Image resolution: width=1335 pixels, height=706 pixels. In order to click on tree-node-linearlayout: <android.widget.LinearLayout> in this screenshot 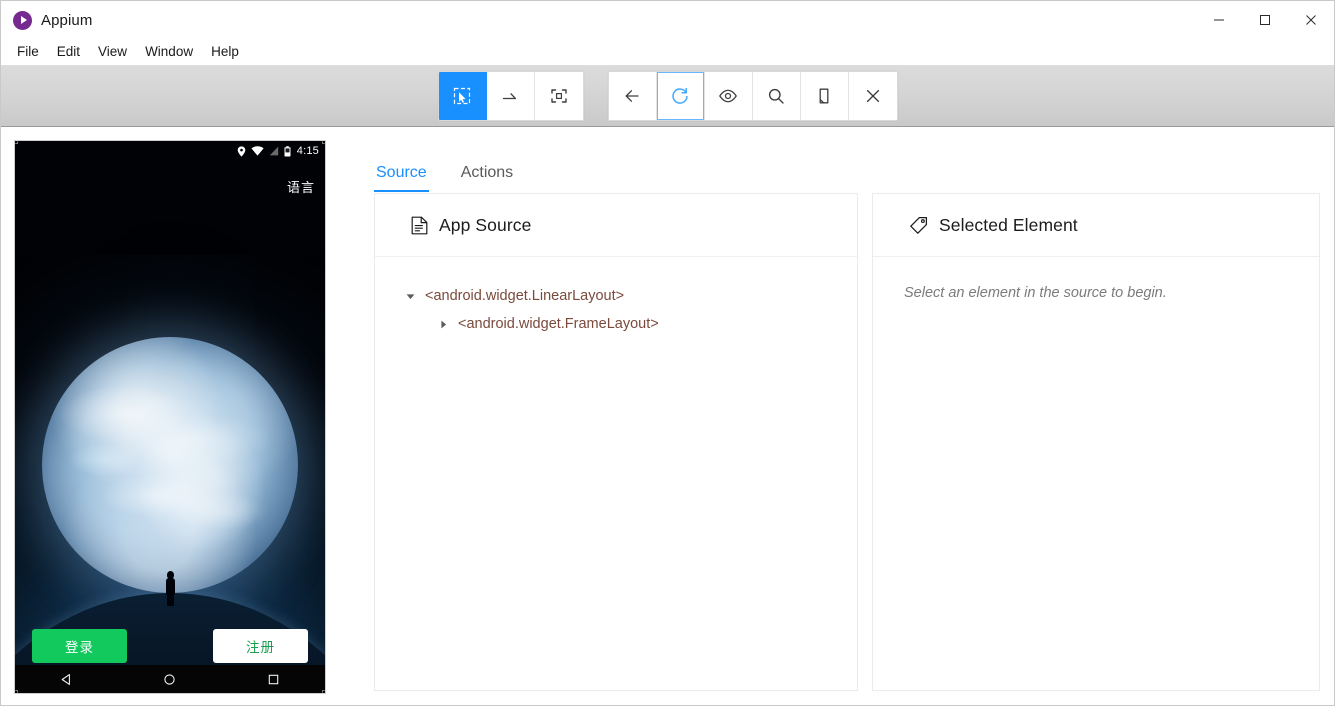, I will do `click(620, 297)`.